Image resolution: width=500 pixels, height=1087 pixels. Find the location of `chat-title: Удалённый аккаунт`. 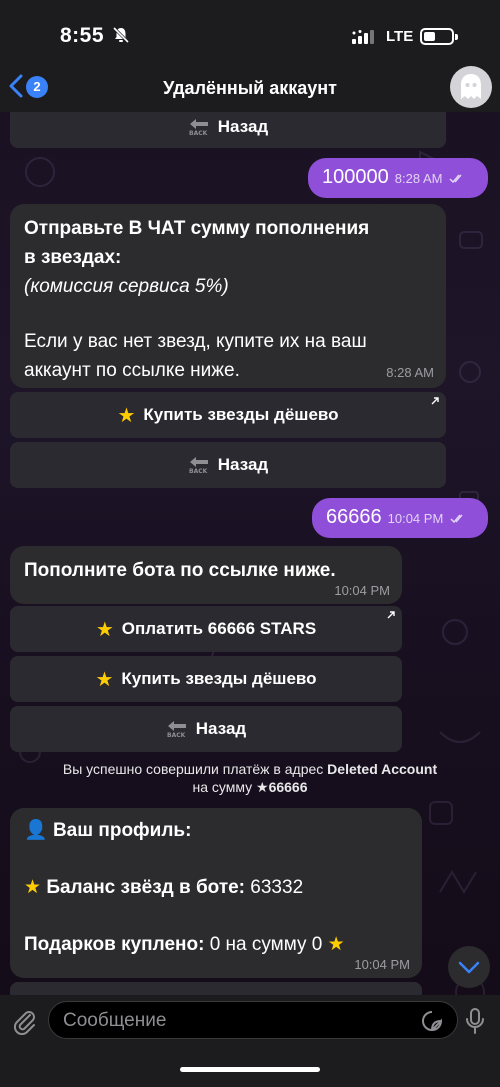

chat-title: Удалённый аккаунт is located at coordinates (250, 88).